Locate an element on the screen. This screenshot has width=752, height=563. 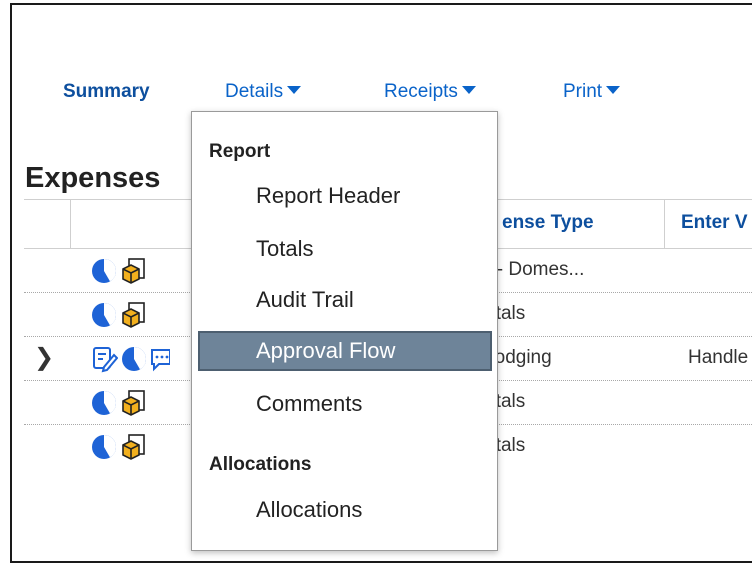
print-menu: Print is located at coordinates (592, 92).